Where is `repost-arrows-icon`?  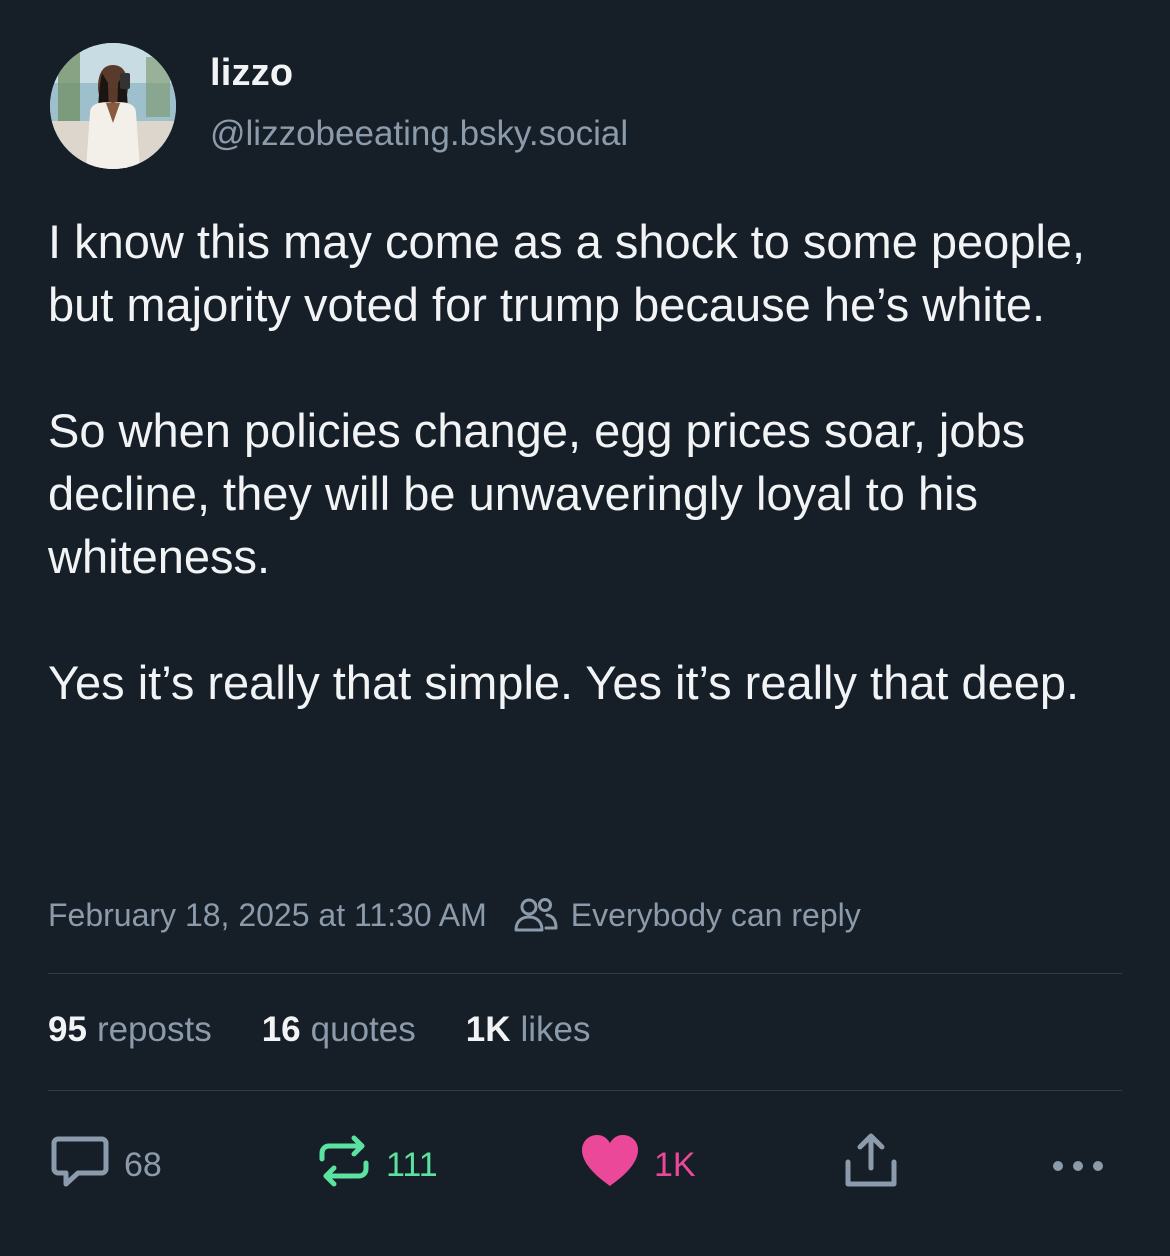 repost-arrows-icon is located at coordinates (344, 1165).